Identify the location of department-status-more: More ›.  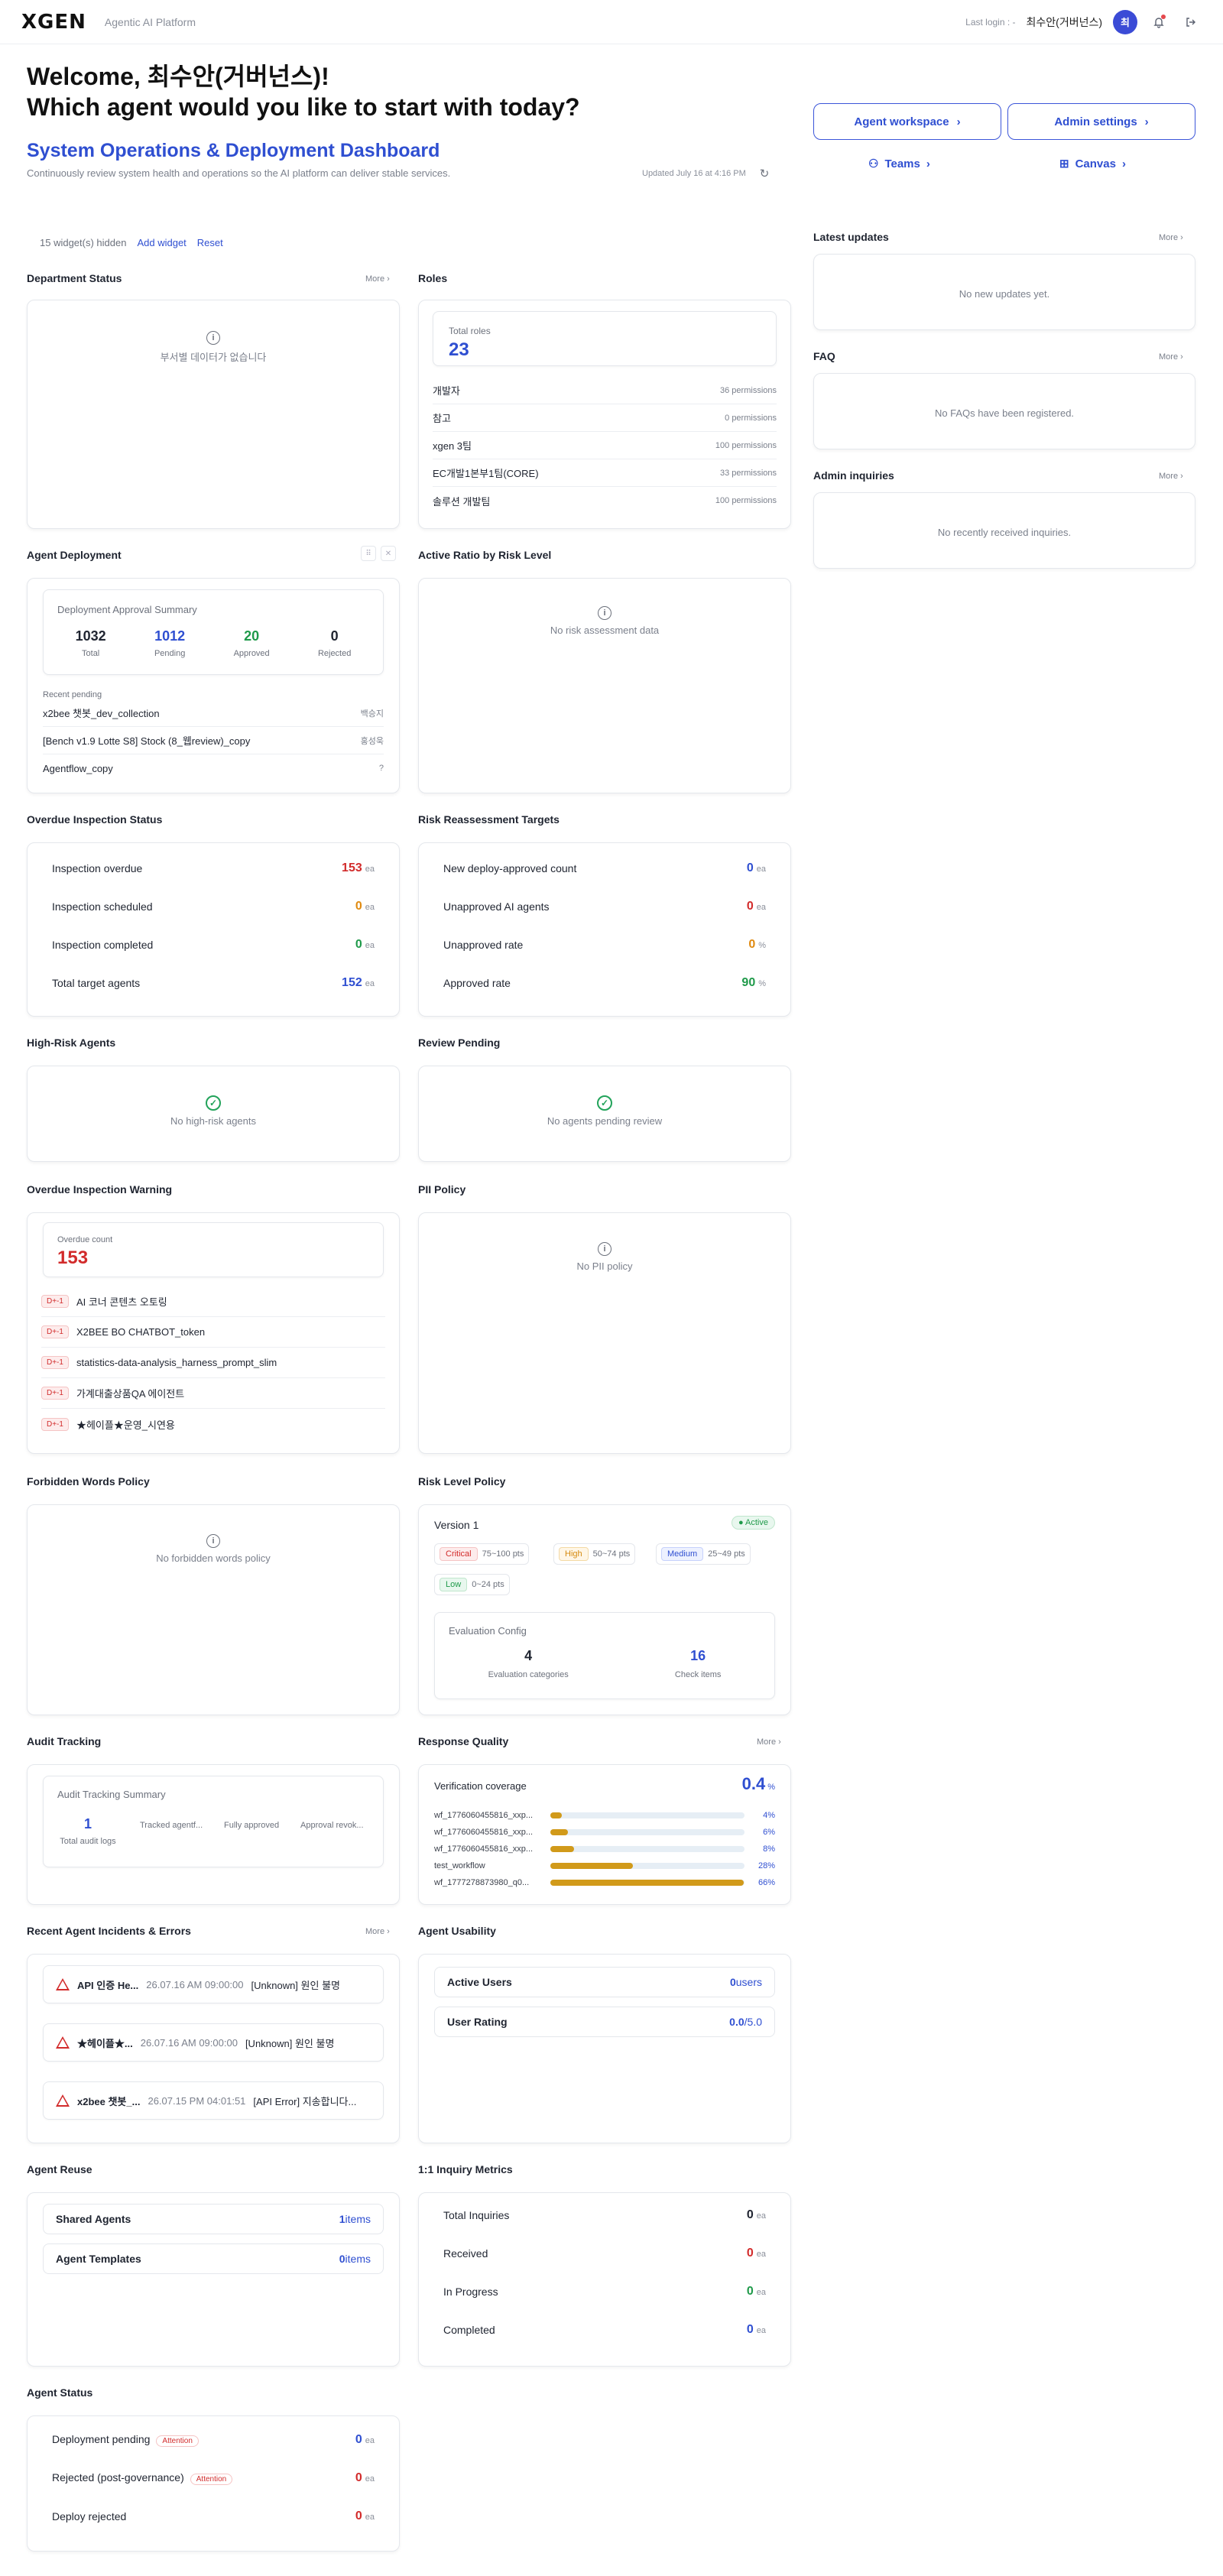
(377, 279).